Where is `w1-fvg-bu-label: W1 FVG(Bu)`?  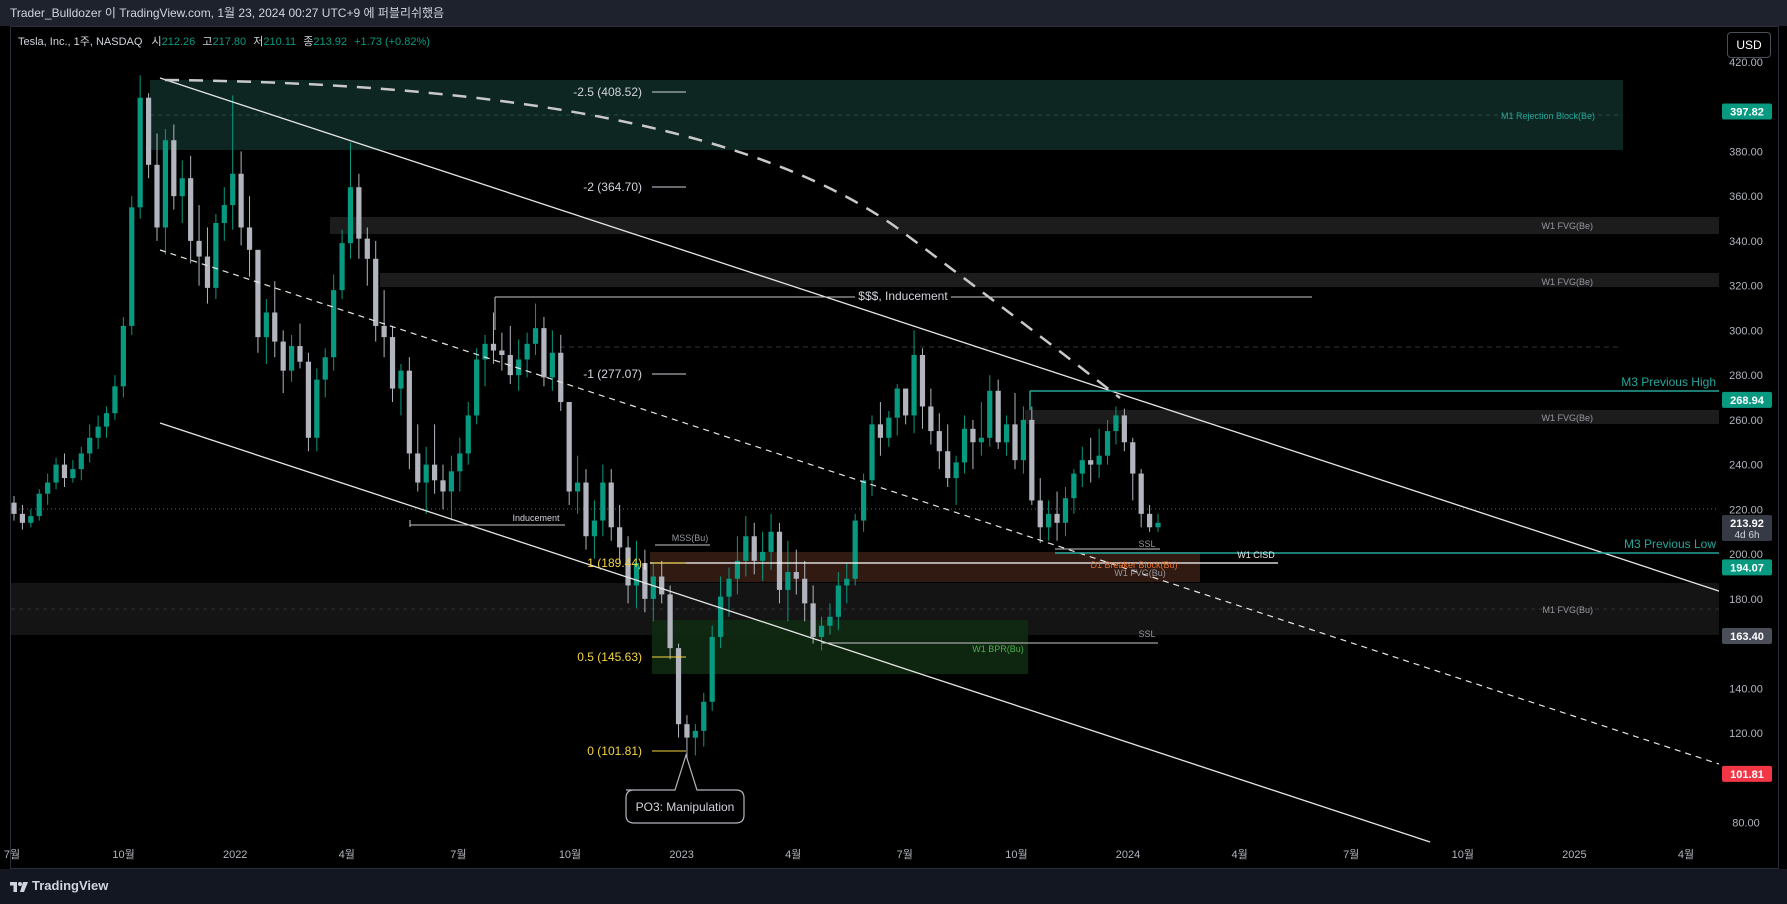 w1-fvg-bu-label: W1 FVG(Bu) is located at coordinates (1140, 573).